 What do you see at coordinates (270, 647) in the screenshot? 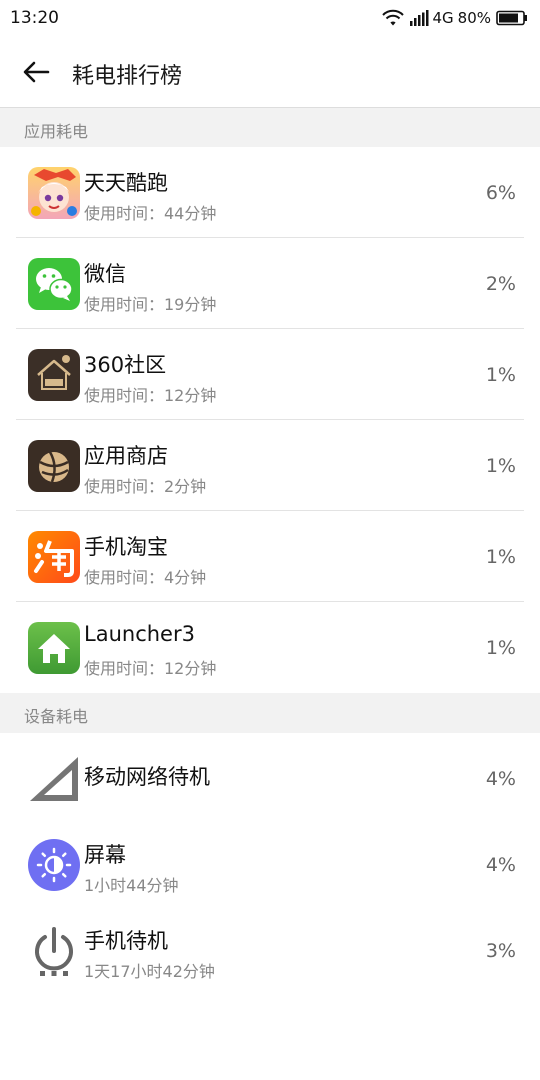
I see `list-item: Launcher3 使用时间：12分钟 1%` at bounding box center [270, 647].